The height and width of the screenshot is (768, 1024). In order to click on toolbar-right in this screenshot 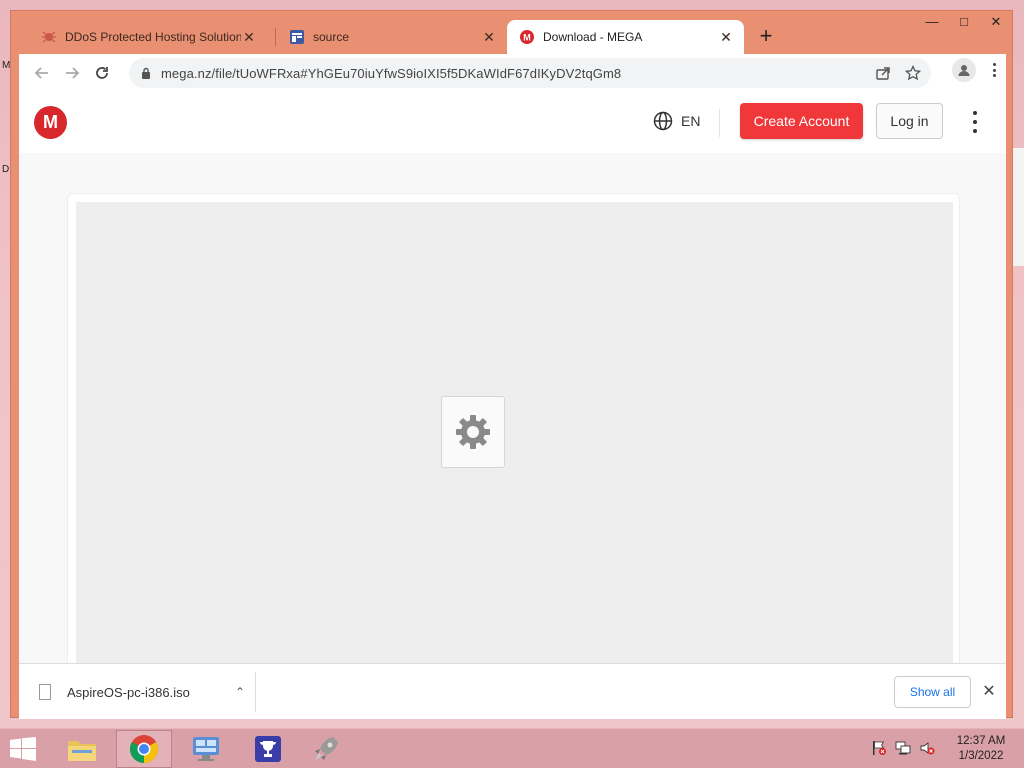, I will do `click(976, 70)`.